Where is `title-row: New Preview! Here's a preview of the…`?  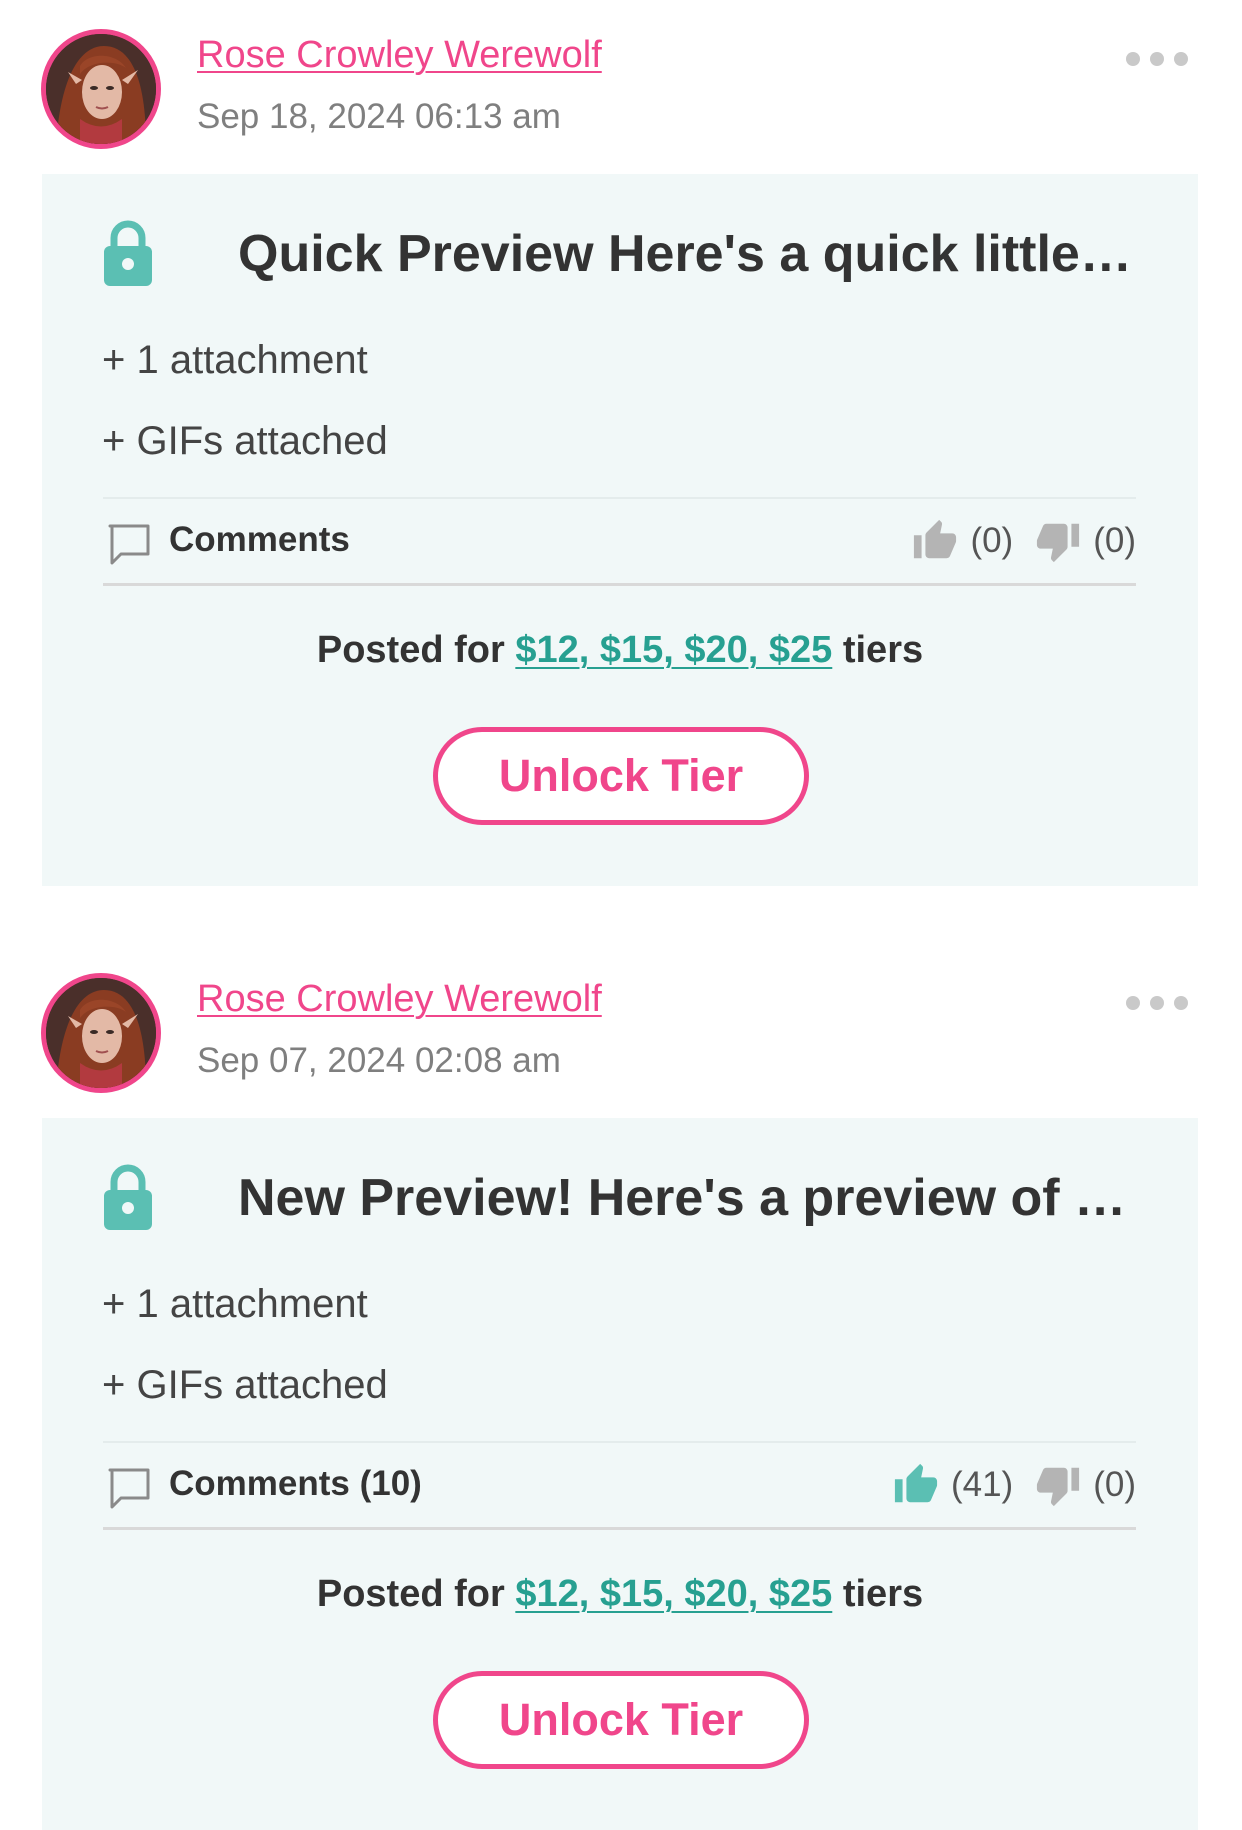 title-row: New Preview! Here's a preview of the… is located at coordinates (620, 1204).